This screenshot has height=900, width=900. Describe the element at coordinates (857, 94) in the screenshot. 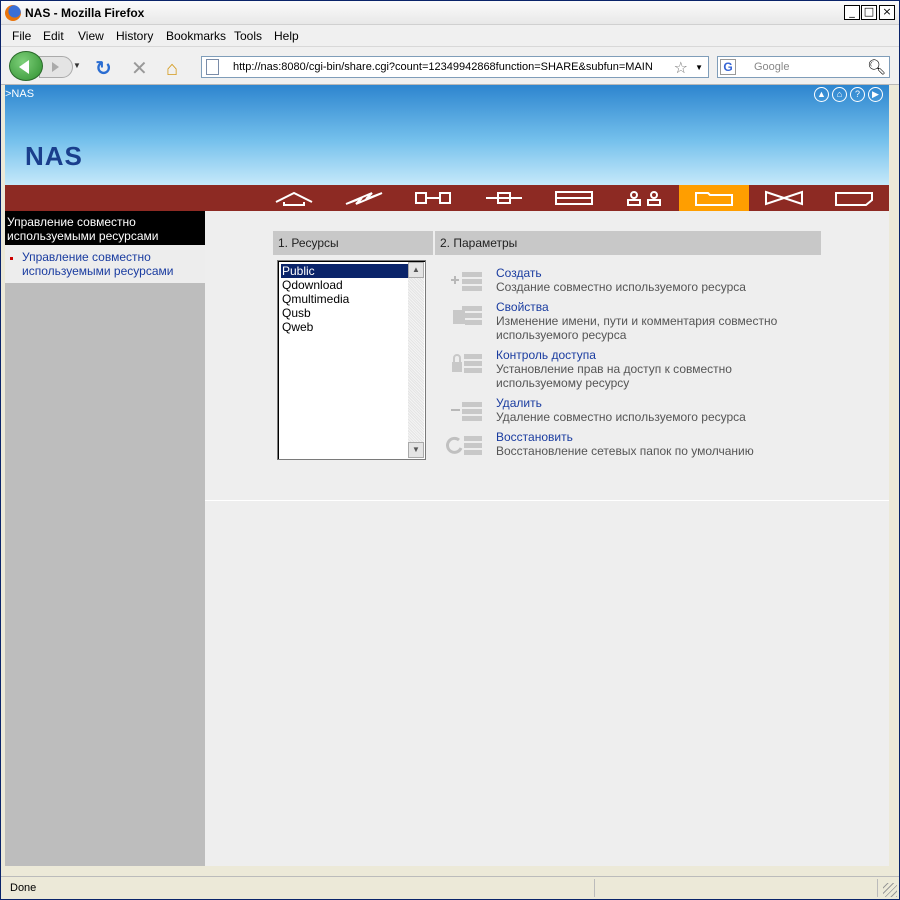

I see `help-icon: ?` at that location.